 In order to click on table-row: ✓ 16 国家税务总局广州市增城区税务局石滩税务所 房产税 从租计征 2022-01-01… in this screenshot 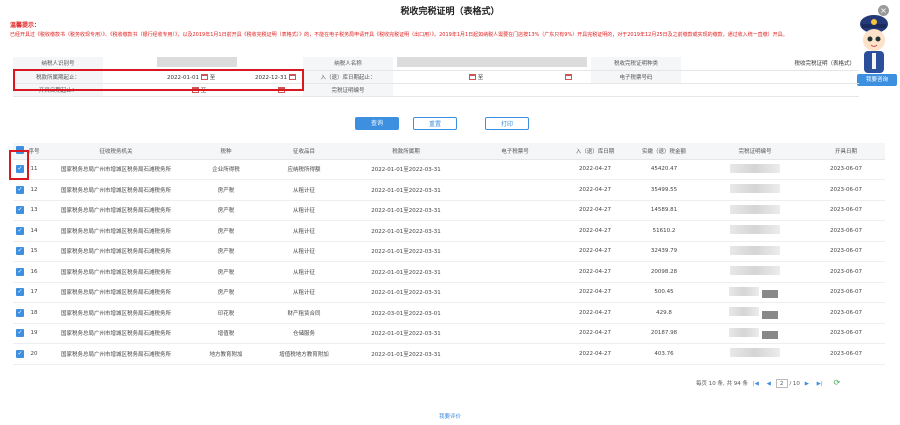, I will do `click(449, 272)`.